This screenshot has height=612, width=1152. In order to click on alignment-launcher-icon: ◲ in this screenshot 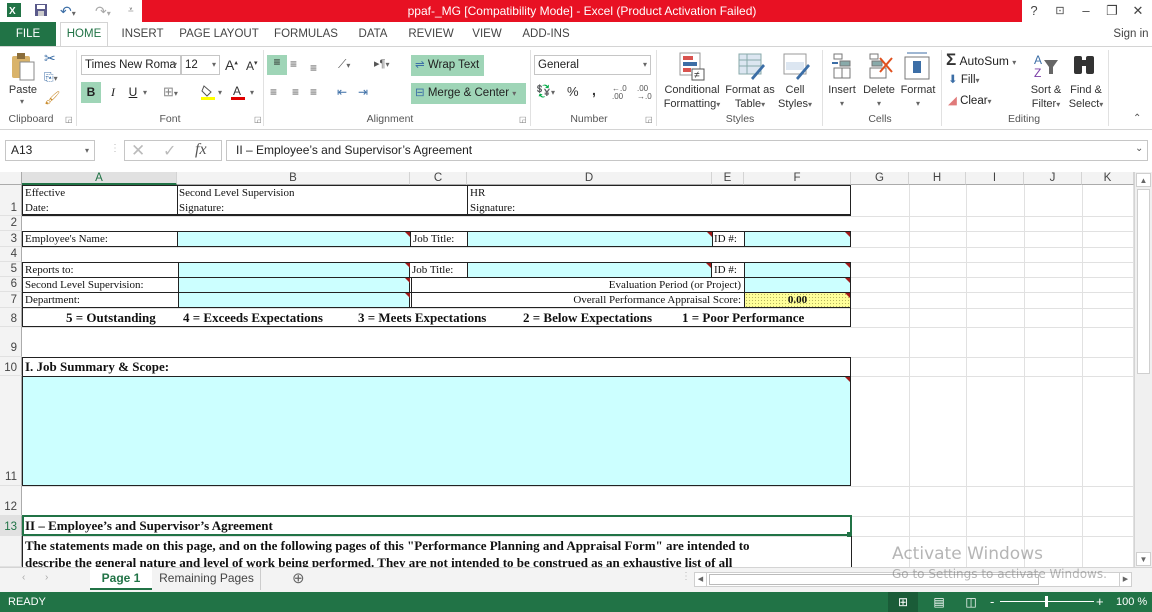, I will do `click(523, 119)`.